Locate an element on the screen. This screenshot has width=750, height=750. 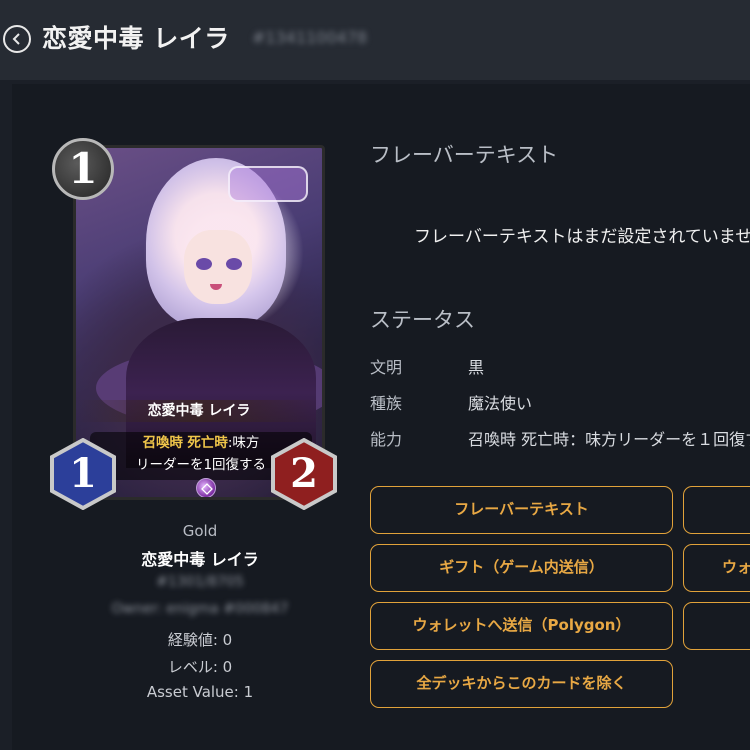
remove-from-decks-button: 全デッキからこのカードを除く is located at coordinates (521, 684).